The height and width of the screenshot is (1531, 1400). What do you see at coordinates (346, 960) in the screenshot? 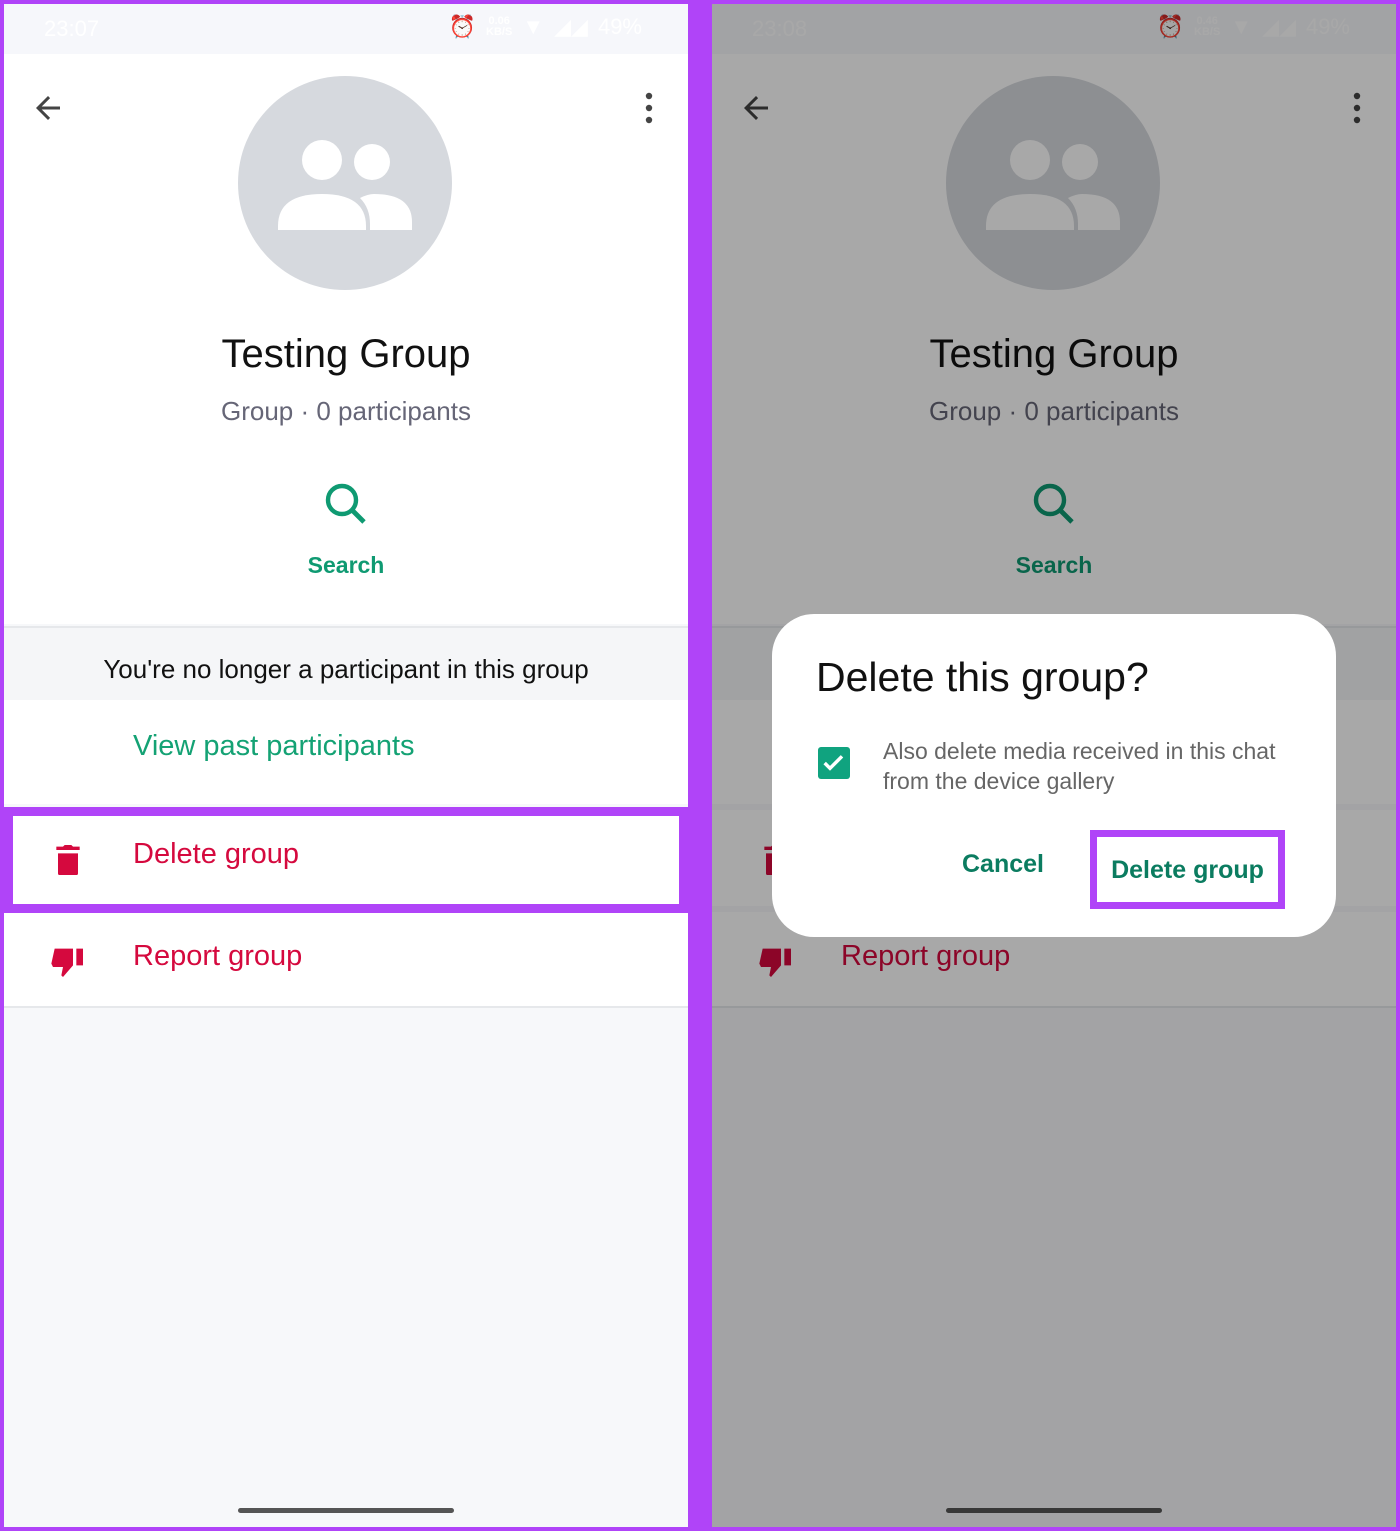
I see `report-group-button: Report group` at bounding box center [346, 960].